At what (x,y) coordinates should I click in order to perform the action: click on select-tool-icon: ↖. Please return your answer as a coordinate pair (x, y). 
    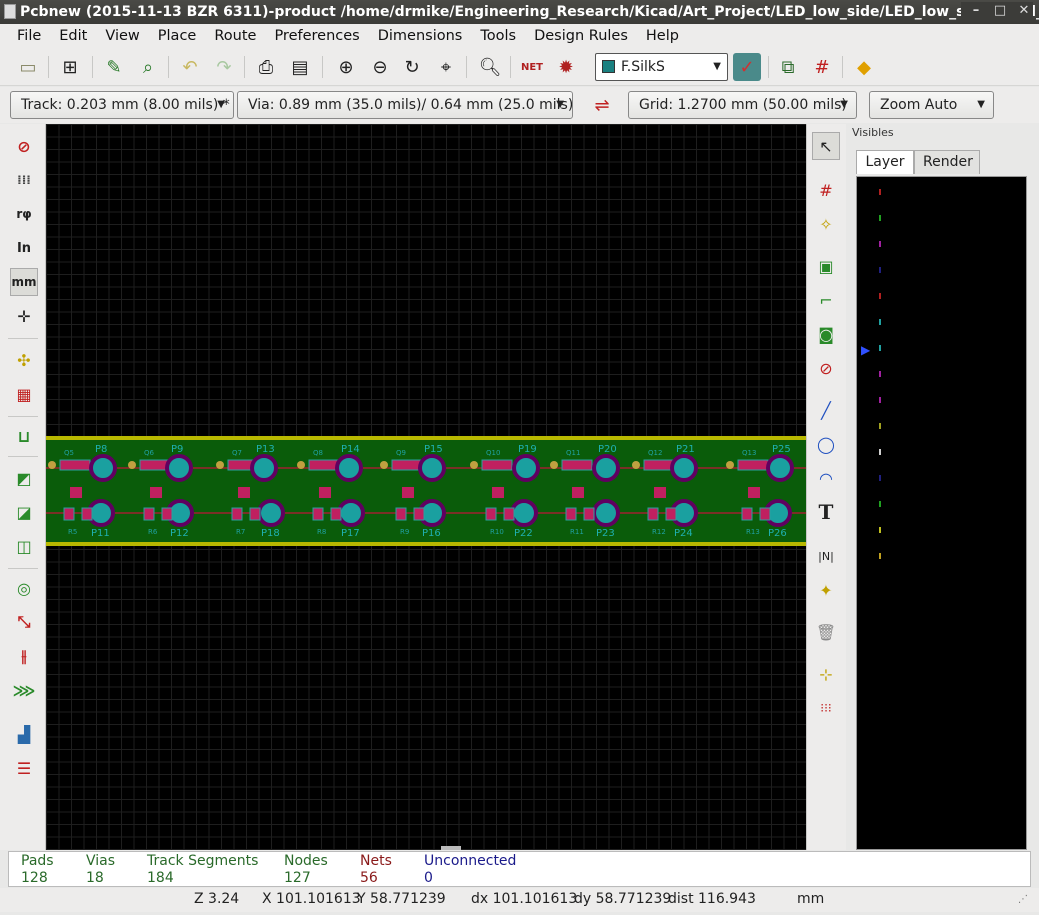
    Looking at the image, I should click on (826, 146).